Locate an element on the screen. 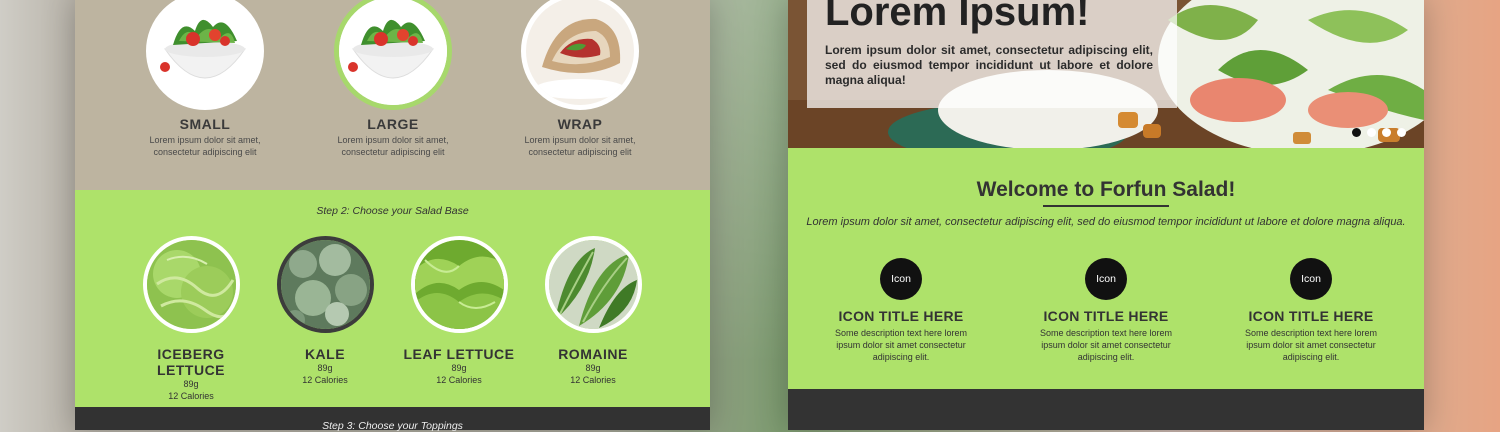  base-option-leaf-lettuce: LEAF LETTUCE 89g 12 Calories is located at coordinates (459, 311).